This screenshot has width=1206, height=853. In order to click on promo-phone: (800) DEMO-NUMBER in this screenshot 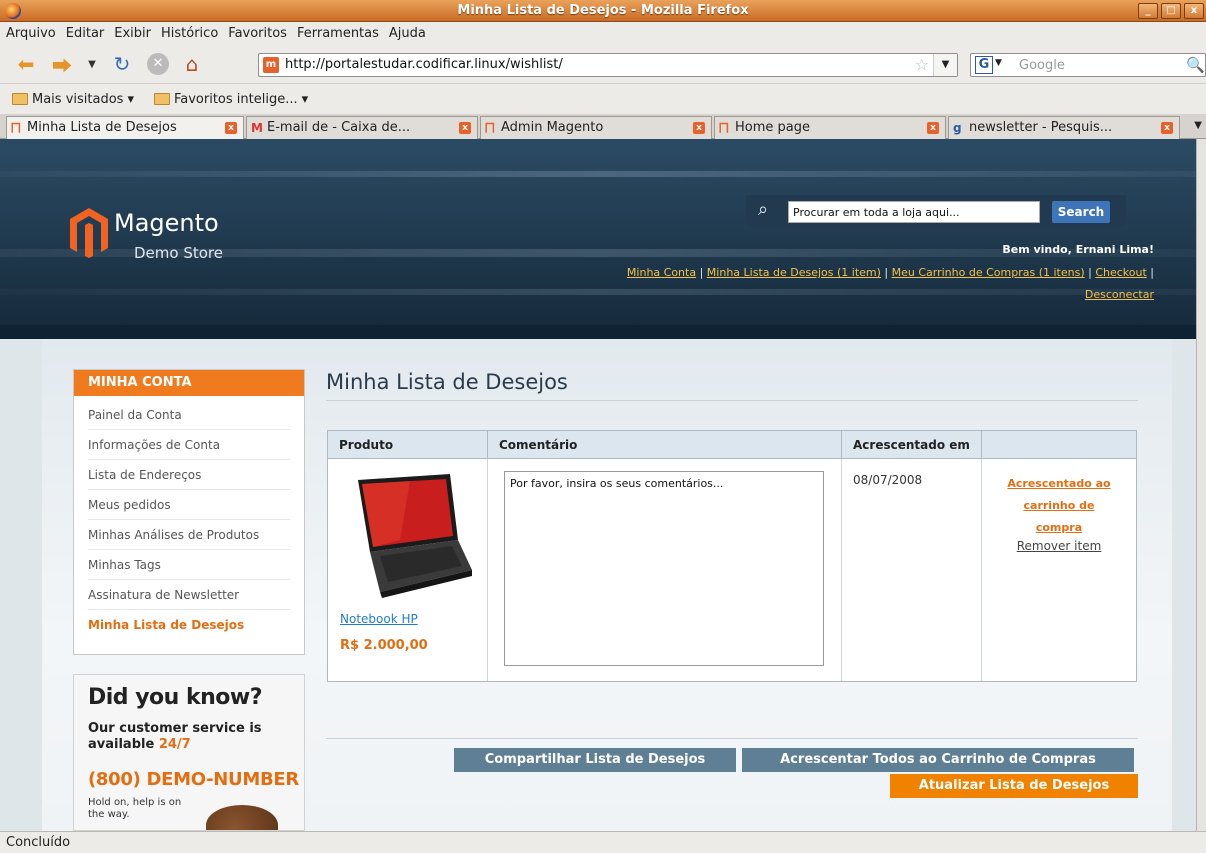, I will do `click(193, 779)`.